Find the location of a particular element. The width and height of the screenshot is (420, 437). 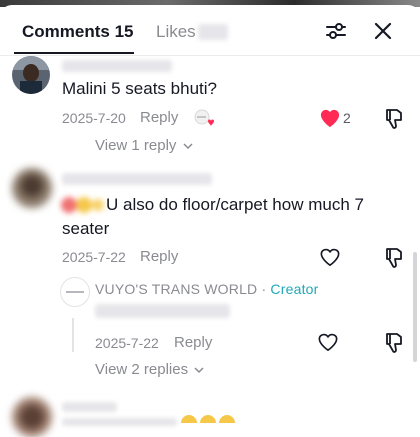

creator-name: VUYO'S TRANS WORLD is located at coordinates (176, 289).